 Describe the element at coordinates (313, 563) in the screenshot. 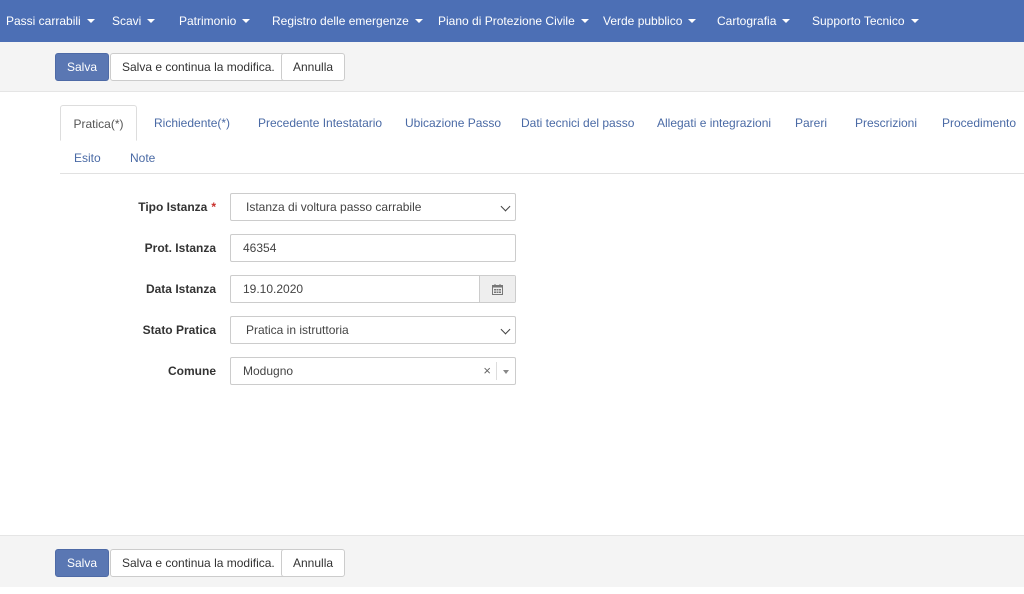

I see `cancel-button-bottom: Annulla` at that location.